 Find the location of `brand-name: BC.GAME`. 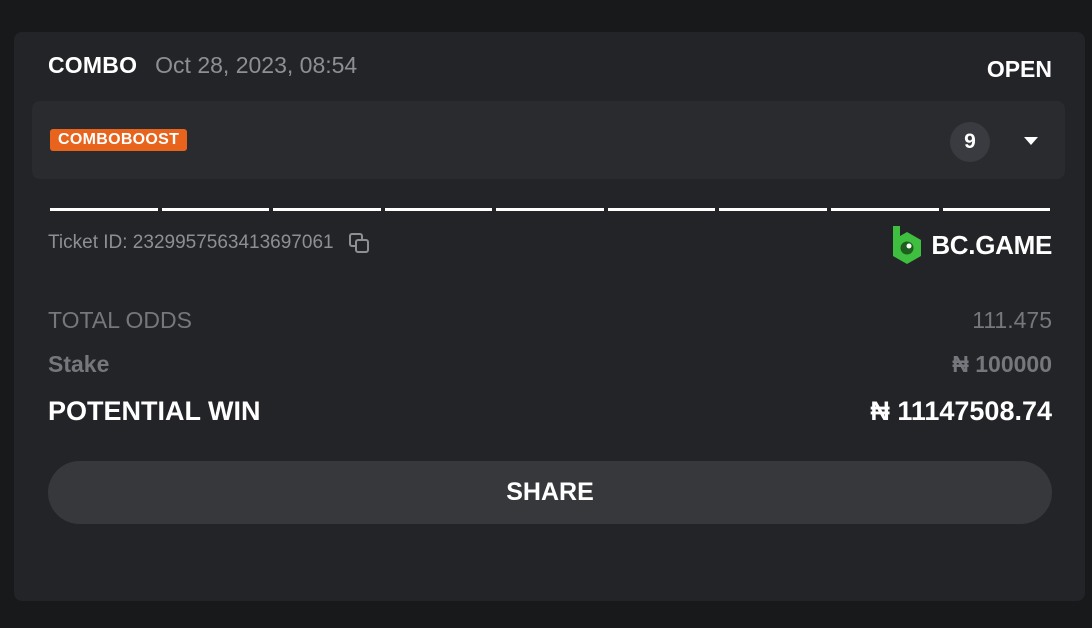

brand-name: BC.GAME is located at coordinates (991, 244).